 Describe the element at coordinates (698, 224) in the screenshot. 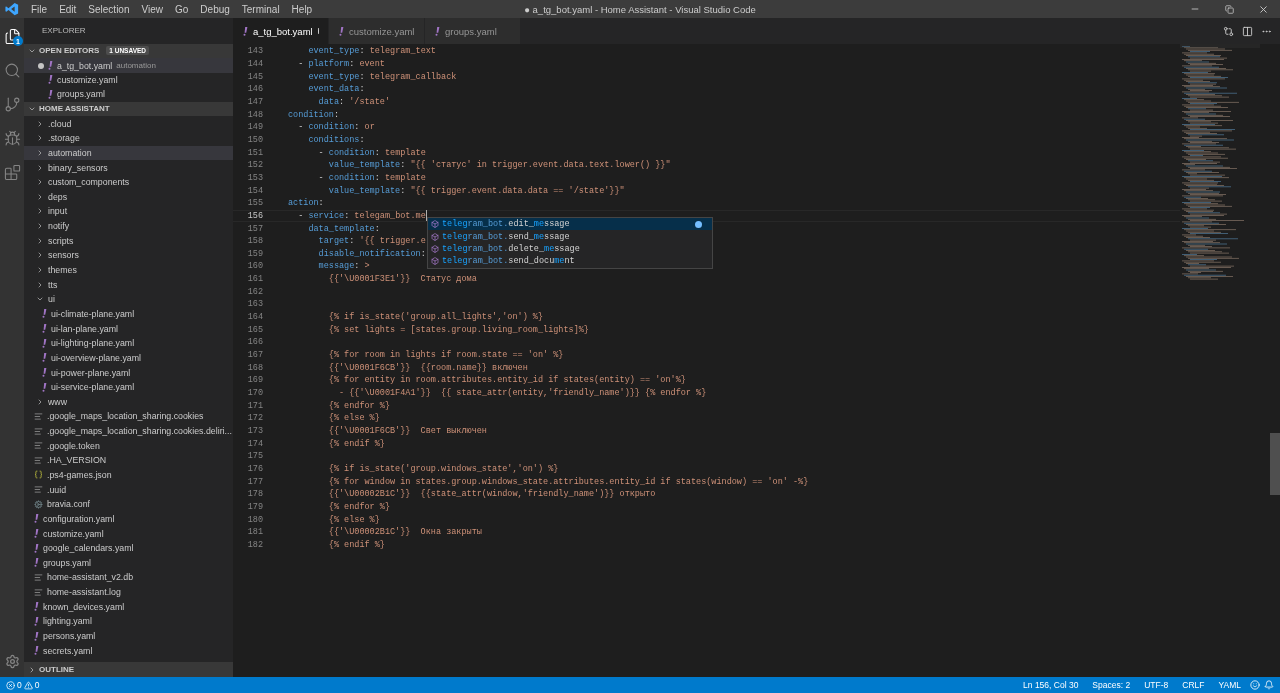

I see `info-icon` at that location.